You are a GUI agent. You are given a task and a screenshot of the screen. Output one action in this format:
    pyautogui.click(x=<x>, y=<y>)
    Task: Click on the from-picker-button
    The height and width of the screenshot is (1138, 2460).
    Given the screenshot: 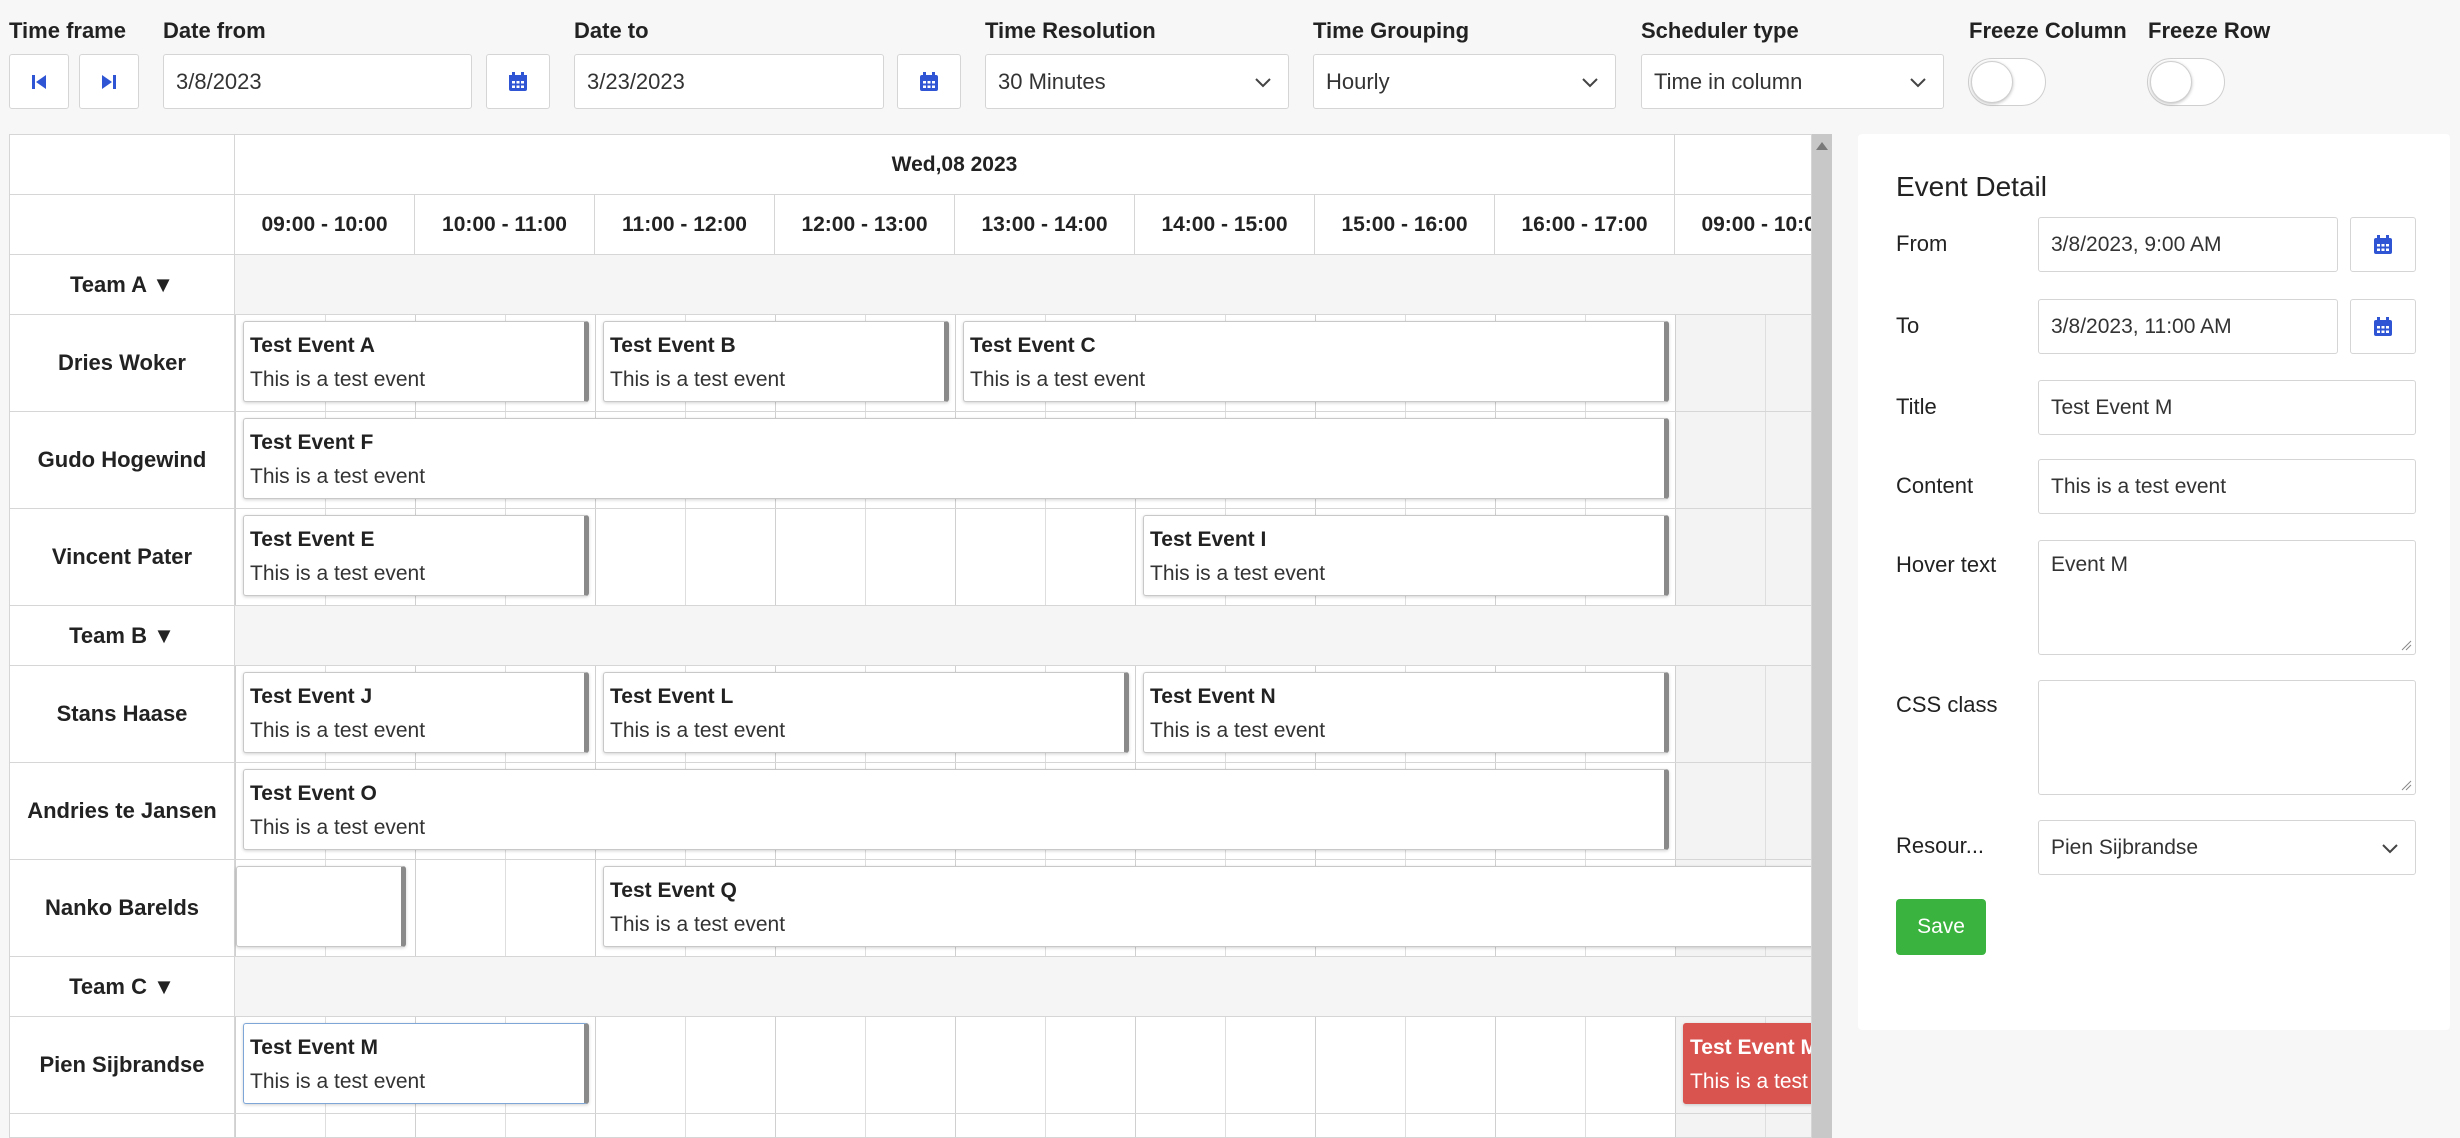 What is the action you would take?
    pyautogui.click(x=2383, y=244)
    